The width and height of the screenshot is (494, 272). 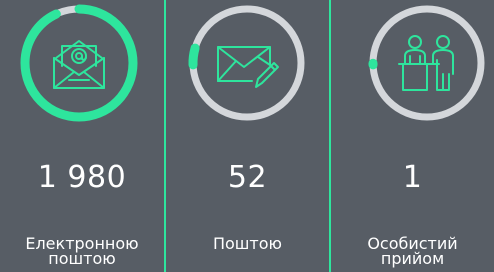 I want to click on stat-count: 1, so click(x=412, y=177).